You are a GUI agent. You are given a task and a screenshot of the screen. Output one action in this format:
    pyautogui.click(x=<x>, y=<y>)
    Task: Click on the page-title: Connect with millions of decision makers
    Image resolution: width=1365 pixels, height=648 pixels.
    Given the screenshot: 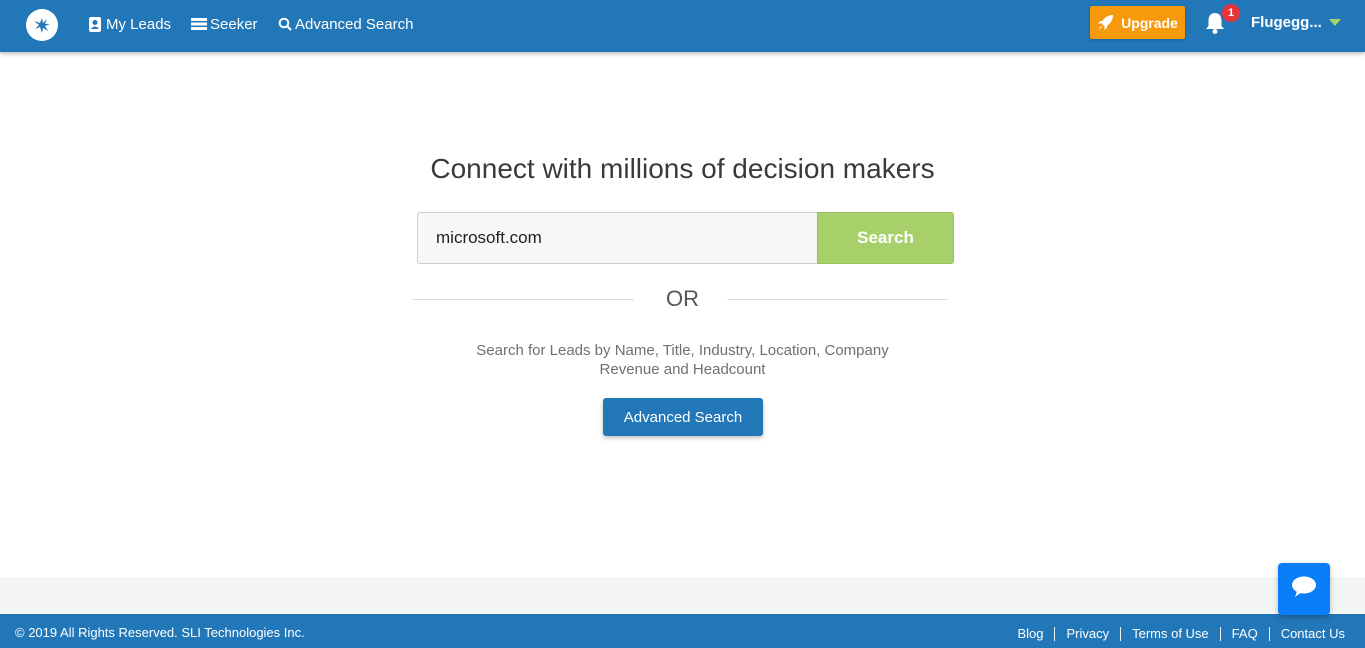 What is the action you would take?
    pyautogui.click(x=682, y=168)
    